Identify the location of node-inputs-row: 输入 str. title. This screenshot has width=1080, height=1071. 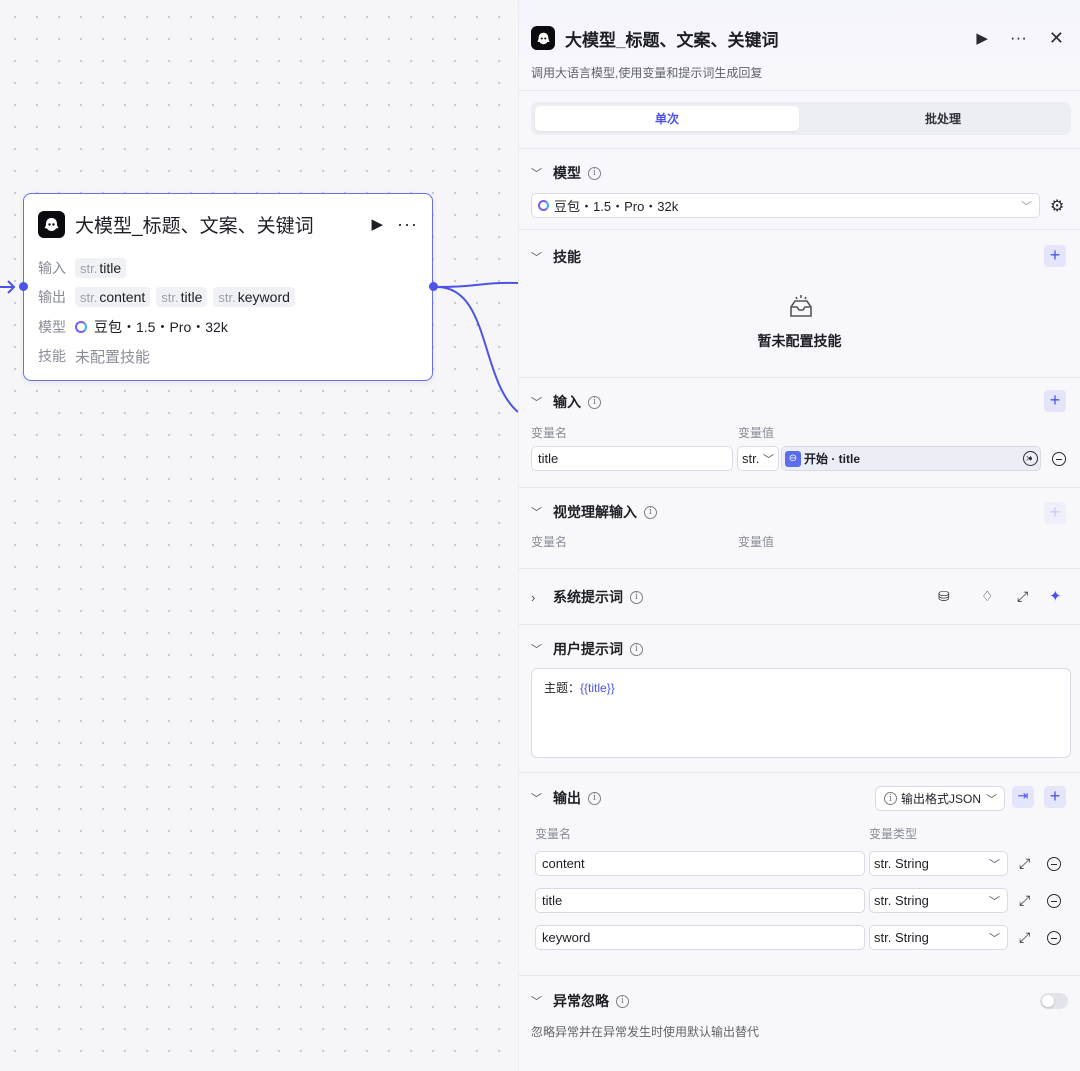
(85, 268).